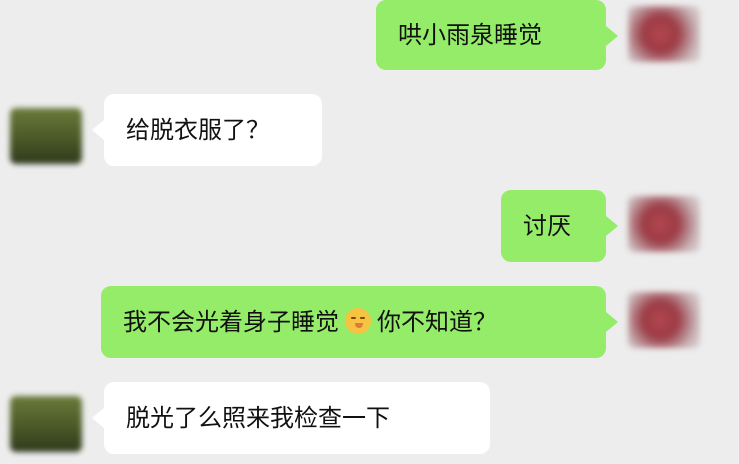 The height and width of the screenshot is (464, 739). I want to click on message-text: 讨厌, so click(547, 226).